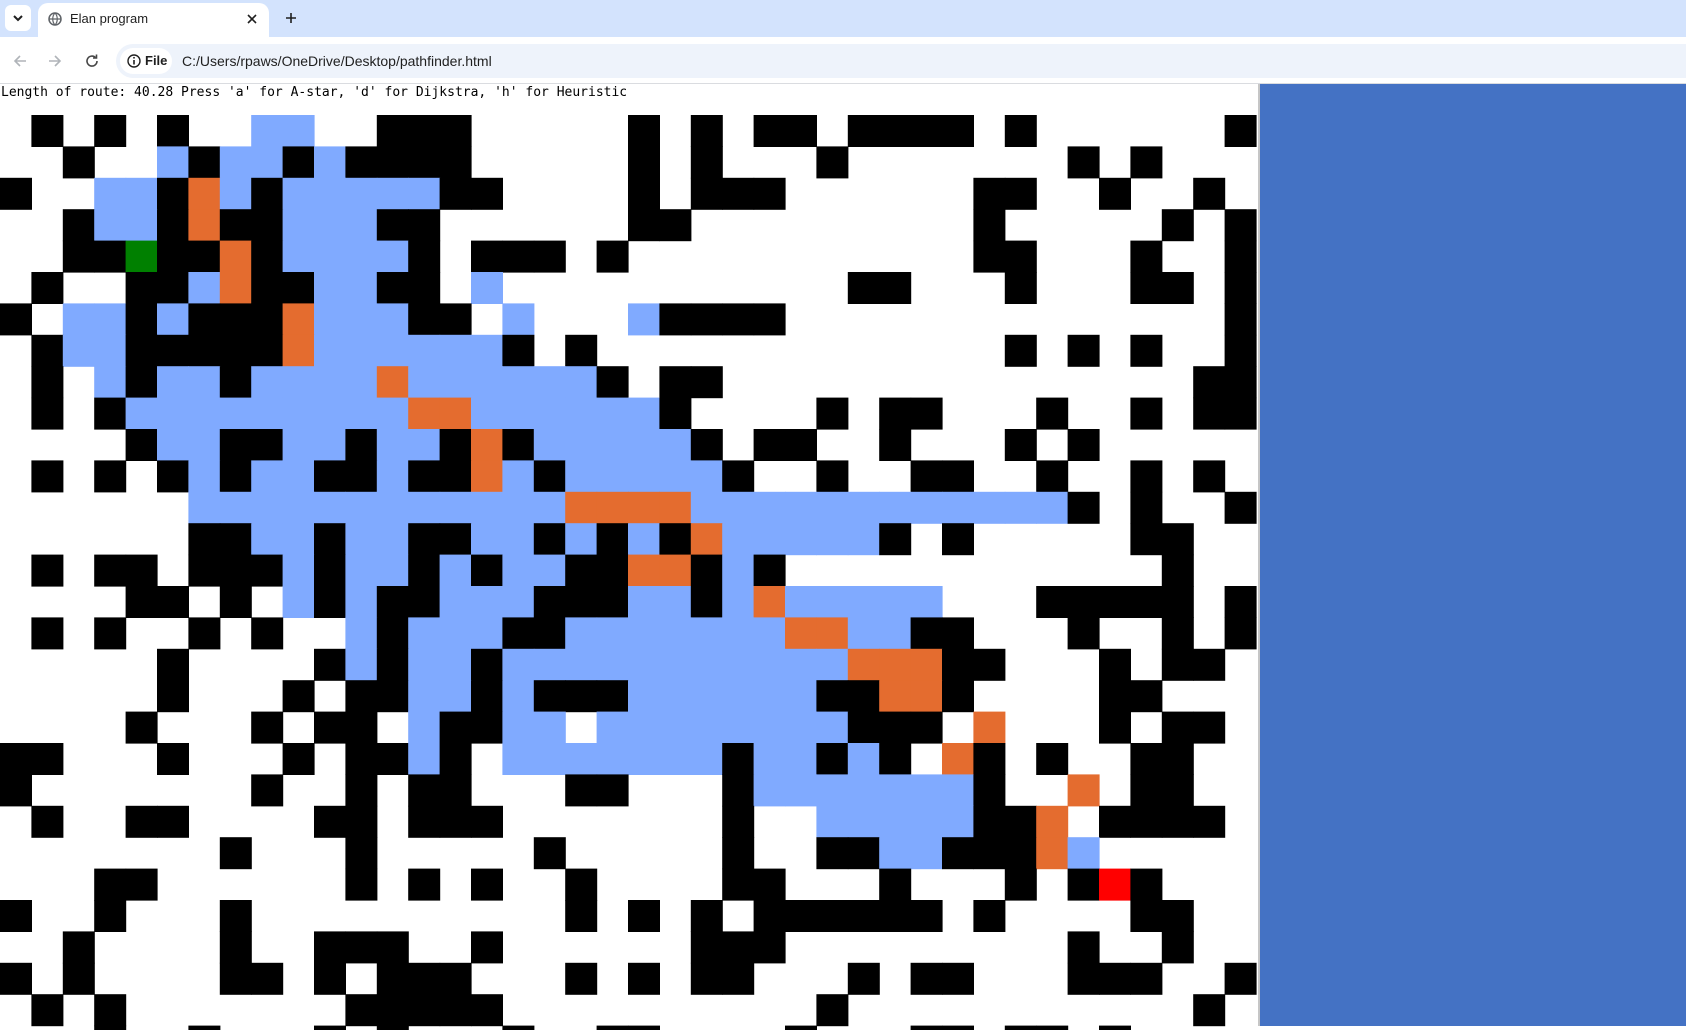 The image size is (1686, 1030). Describe the element at coordinates (109, 18) in the screenshot. I see `tab-title: Elan program` at that location.